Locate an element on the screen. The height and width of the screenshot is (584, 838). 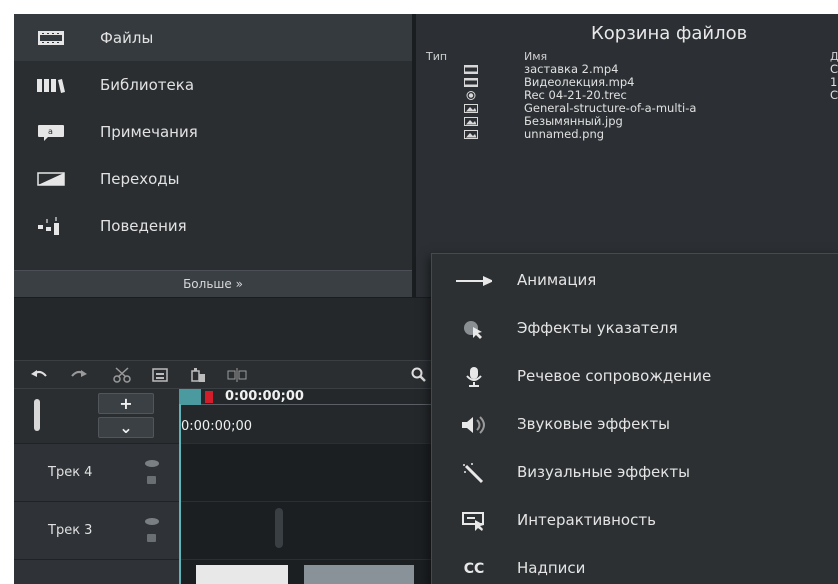
menu-item-label: Звуковые эффекты is located at coordinates (594, 424).